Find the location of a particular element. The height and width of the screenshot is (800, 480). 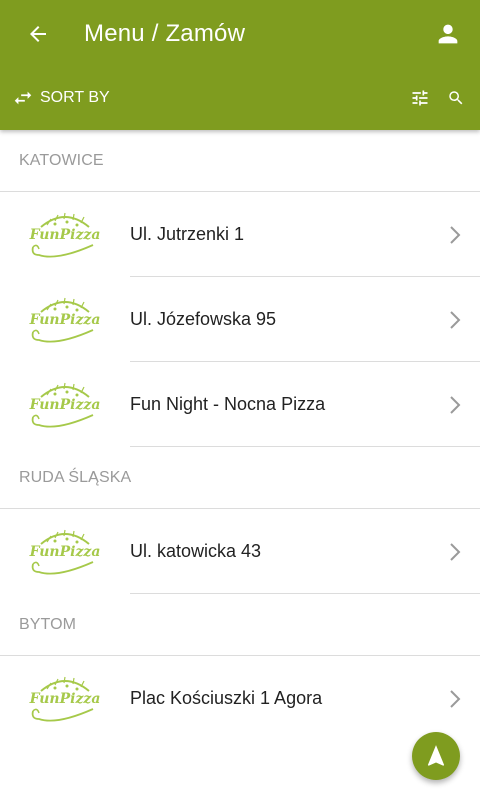

list-item: FunPizza Ul. Józefowska 95 is located at coordinates (240, 319).